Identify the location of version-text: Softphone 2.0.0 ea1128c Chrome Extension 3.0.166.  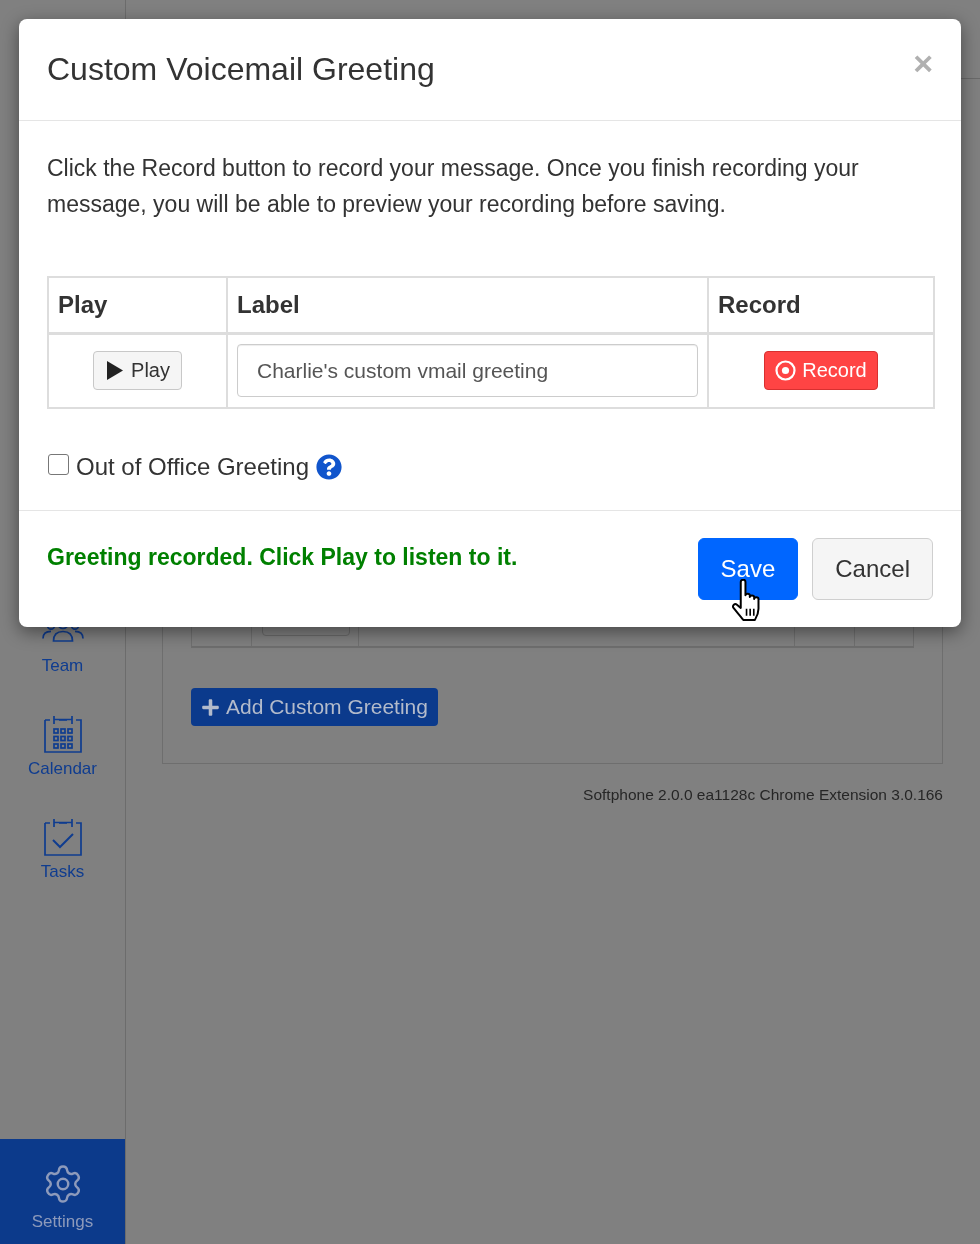
(763, 795).